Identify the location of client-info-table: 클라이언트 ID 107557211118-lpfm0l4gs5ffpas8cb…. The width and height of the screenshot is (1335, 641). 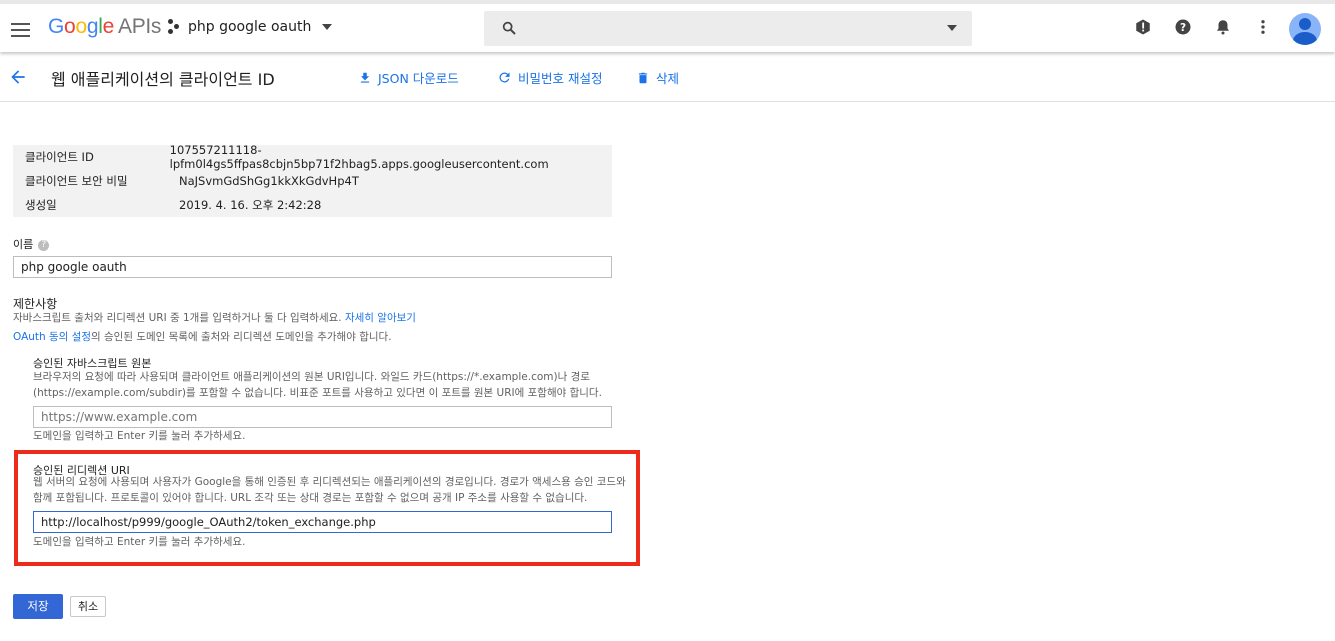
(312, 180).